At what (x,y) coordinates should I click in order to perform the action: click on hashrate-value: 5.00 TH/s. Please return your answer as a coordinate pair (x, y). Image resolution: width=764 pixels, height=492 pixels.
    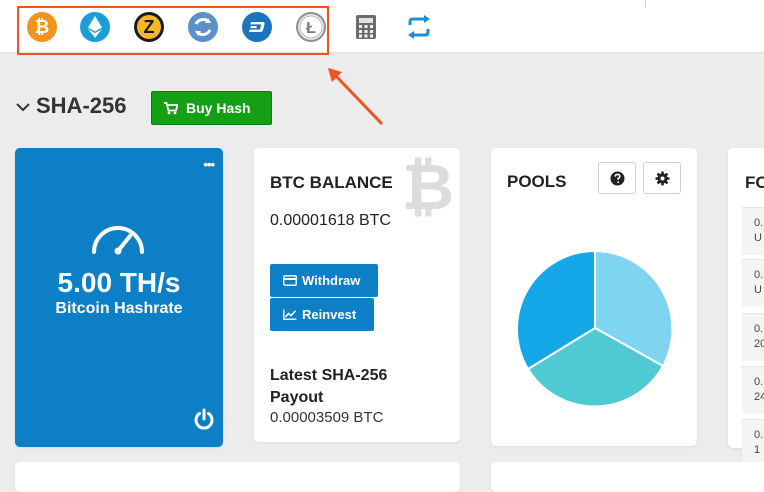
    Looking at the image, I should click on (119, 282).